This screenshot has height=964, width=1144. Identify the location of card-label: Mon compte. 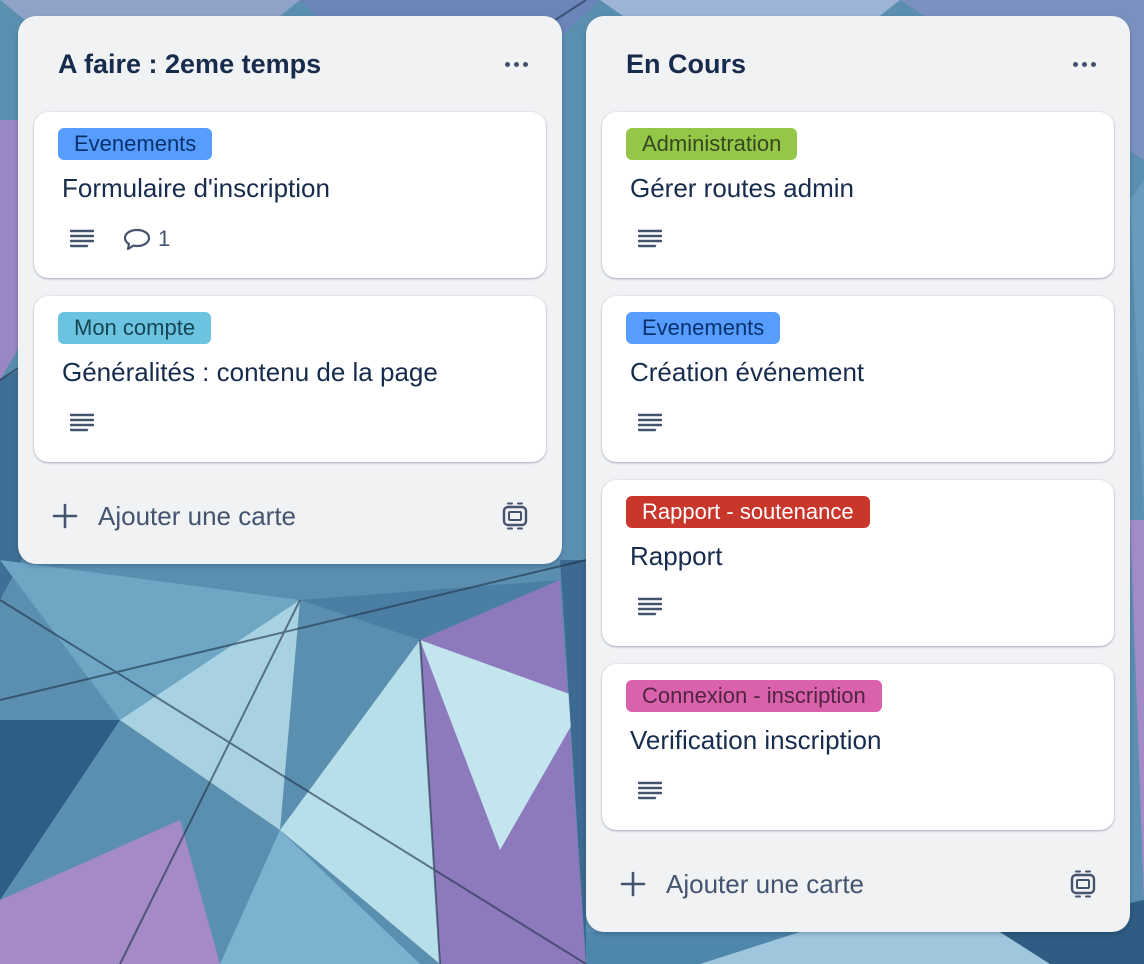
(135, 328).